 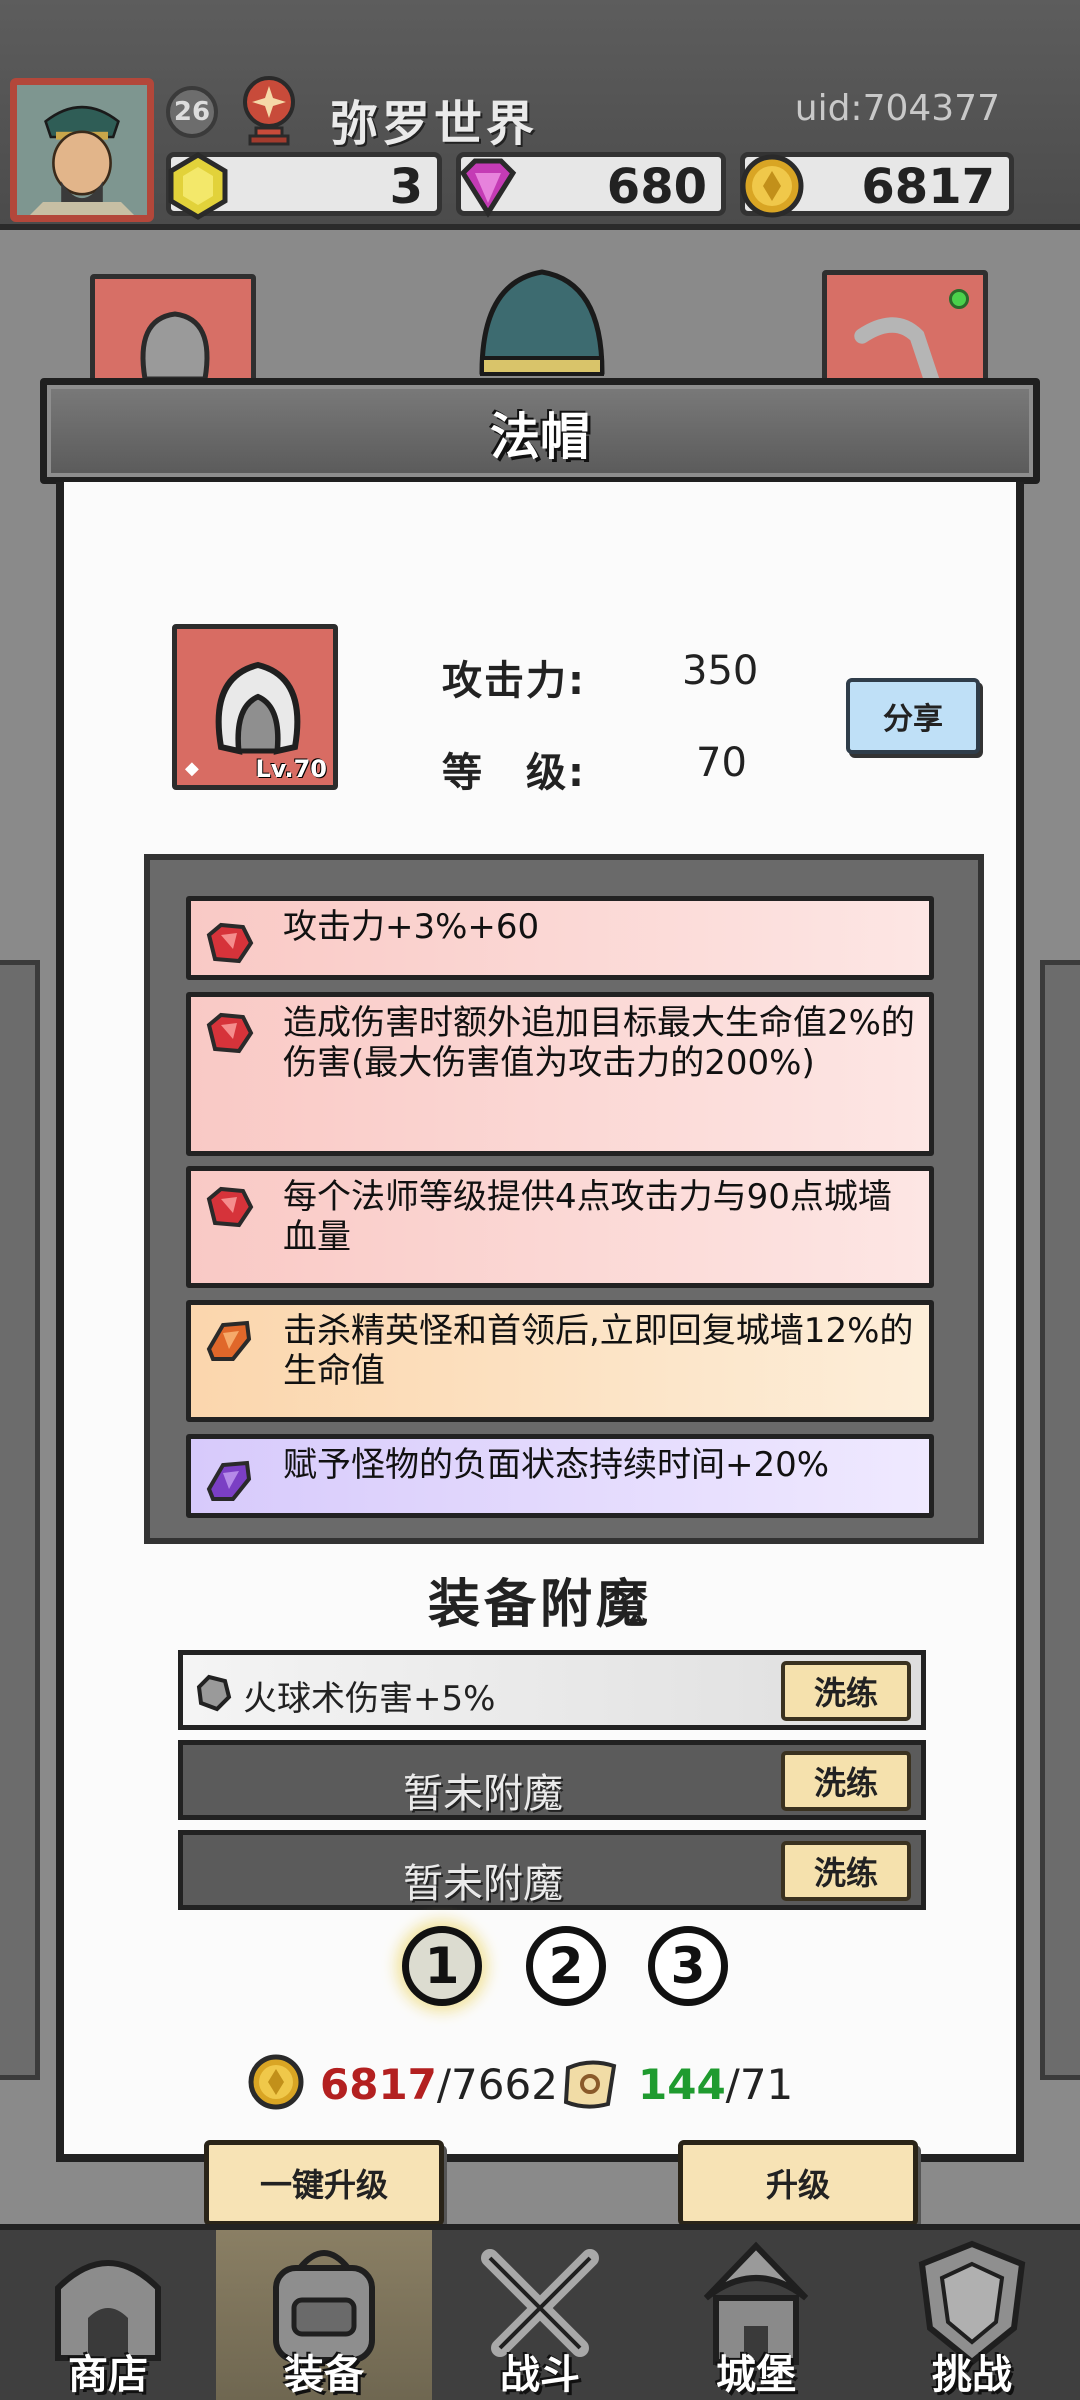 What do you see at coordinates (214, 1693) in the screenshot?
I see `enchant-stone-icon` at bounding box center [214, 1693].